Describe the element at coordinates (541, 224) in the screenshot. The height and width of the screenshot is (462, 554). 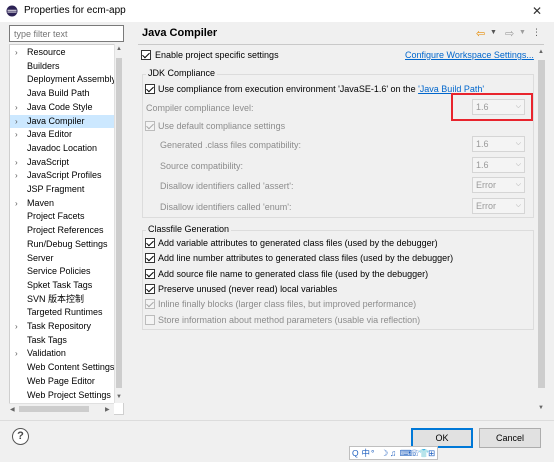
I see `page-scroll-thumb` at that location.